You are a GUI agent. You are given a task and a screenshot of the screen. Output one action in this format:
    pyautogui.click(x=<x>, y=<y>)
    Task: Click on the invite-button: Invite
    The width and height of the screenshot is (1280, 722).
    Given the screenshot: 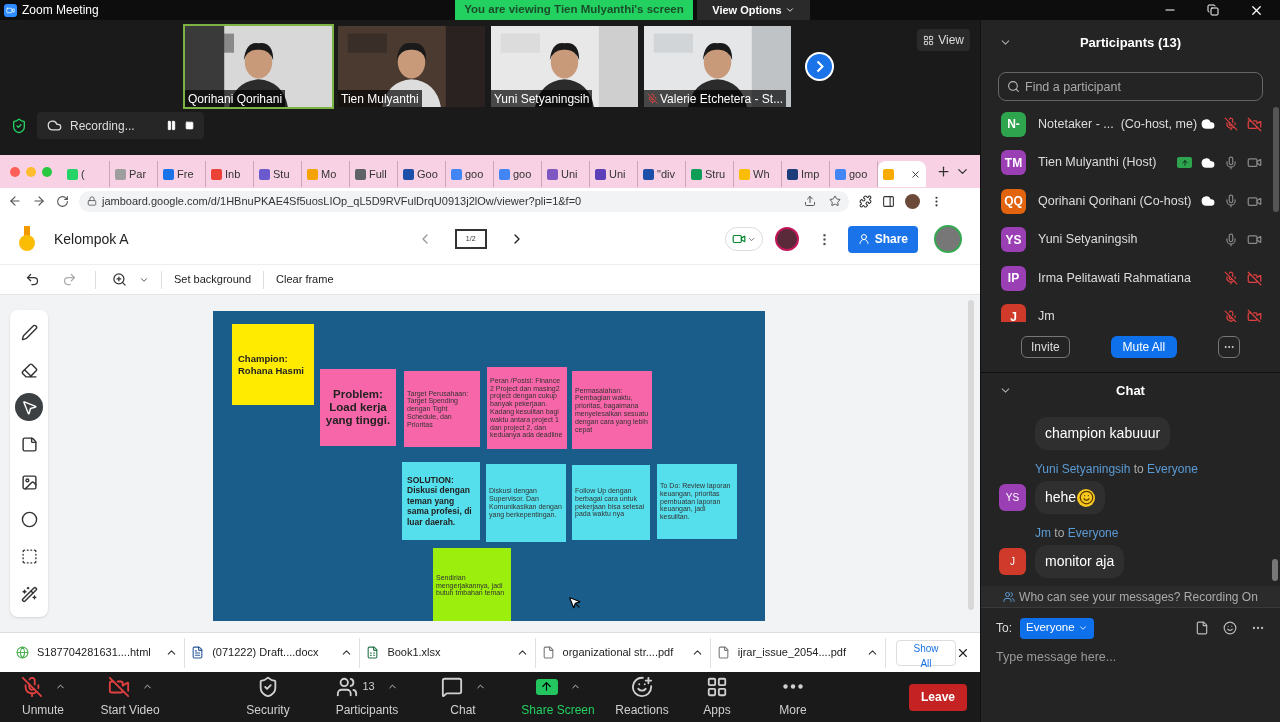 What is the action you would take?
    pyautogui.click(x=1045, y=347)
    